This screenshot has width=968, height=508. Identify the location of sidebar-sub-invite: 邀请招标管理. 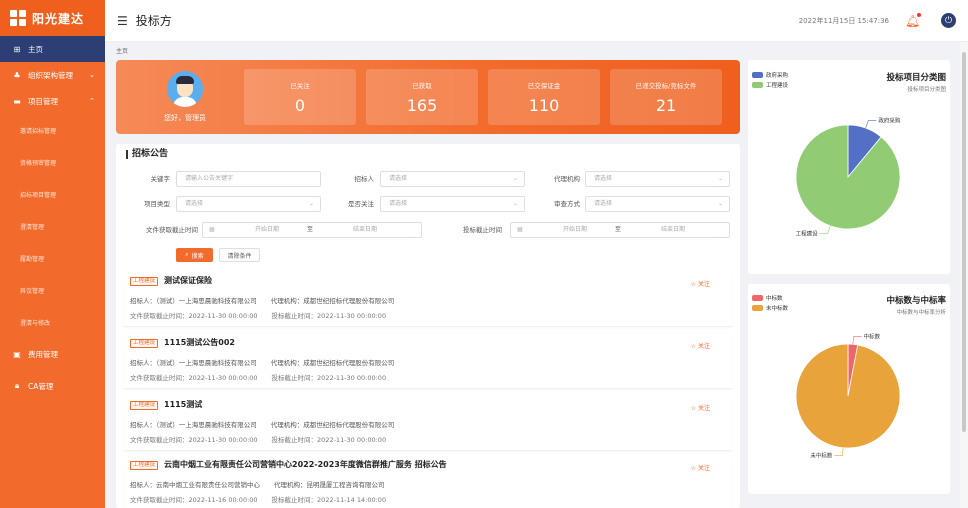
(52, 130).